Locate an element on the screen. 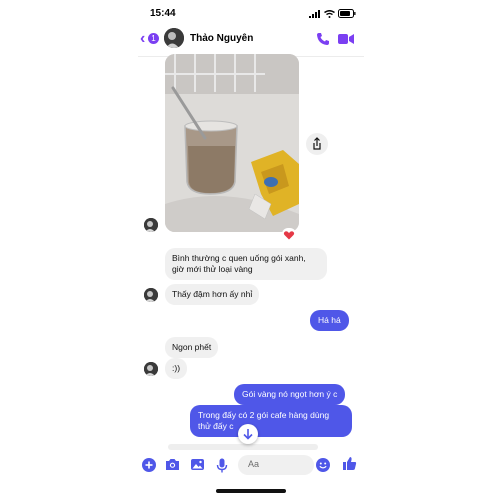  chat-header: ‹ 1 Thảo Nguyên is located at coordinates (251, 40).